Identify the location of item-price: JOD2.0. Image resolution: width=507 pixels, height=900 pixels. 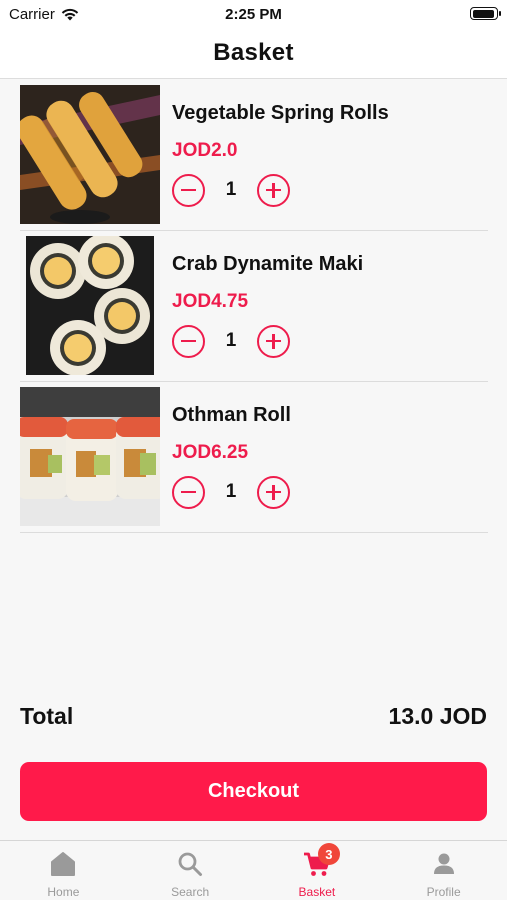
(205, 150).